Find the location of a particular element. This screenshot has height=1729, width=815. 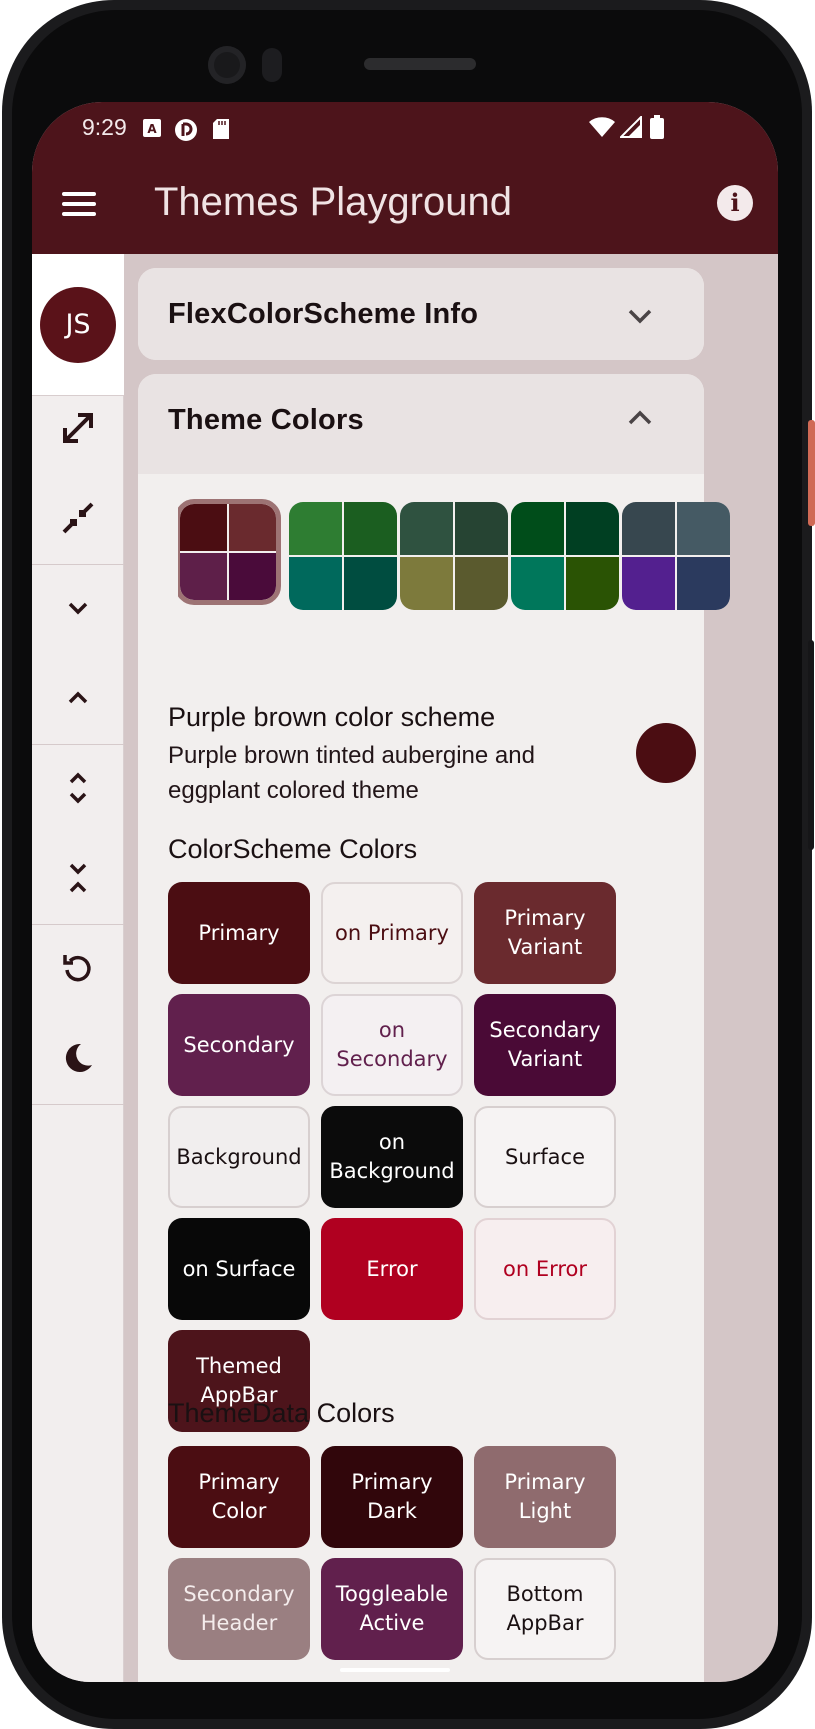

navigation-rail: JS is located at coordinates (78, 968).